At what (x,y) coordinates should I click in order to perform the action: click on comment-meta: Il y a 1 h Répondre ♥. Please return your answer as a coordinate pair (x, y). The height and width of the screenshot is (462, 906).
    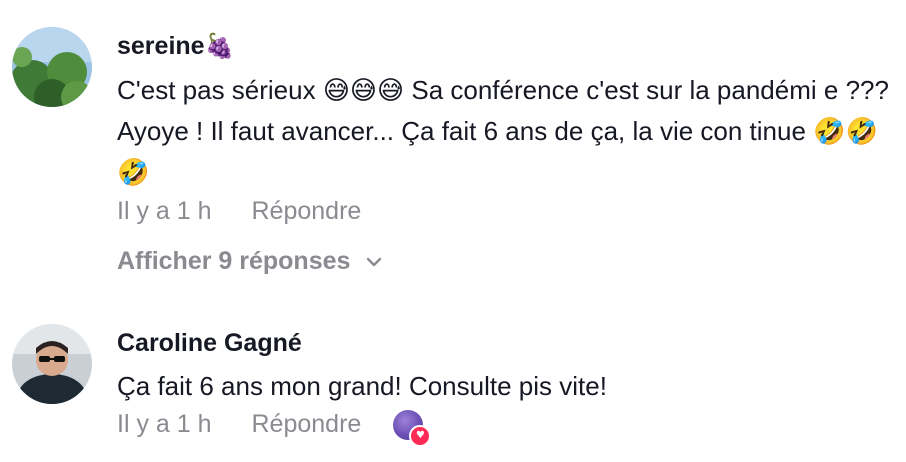
    Looking at the image, I should click on (274, 428).